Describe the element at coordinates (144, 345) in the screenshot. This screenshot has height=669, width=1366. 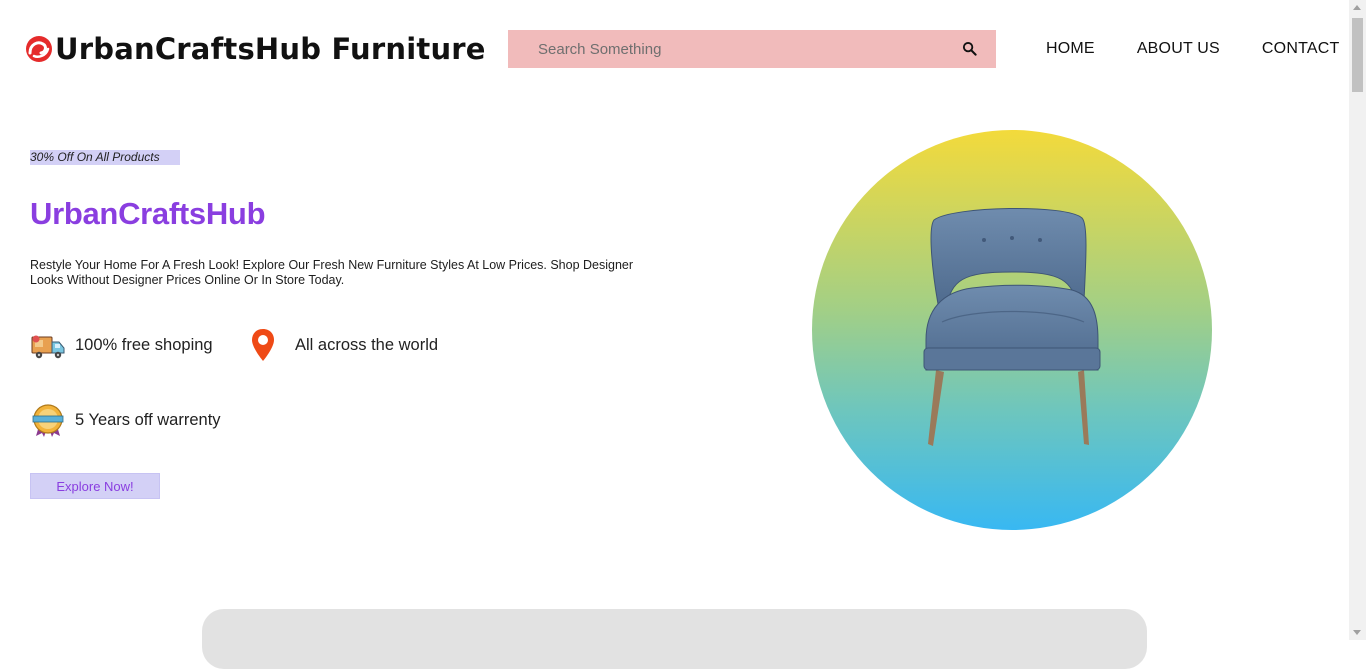
I see `feature-text: 100% free shoping` at that location.